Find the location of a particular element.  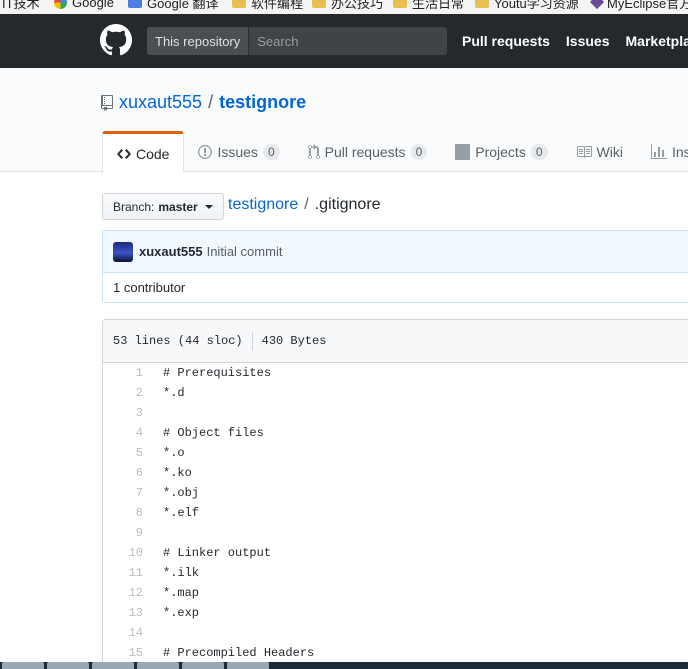

line-content: *.elf is located at coordinates (181, 513).